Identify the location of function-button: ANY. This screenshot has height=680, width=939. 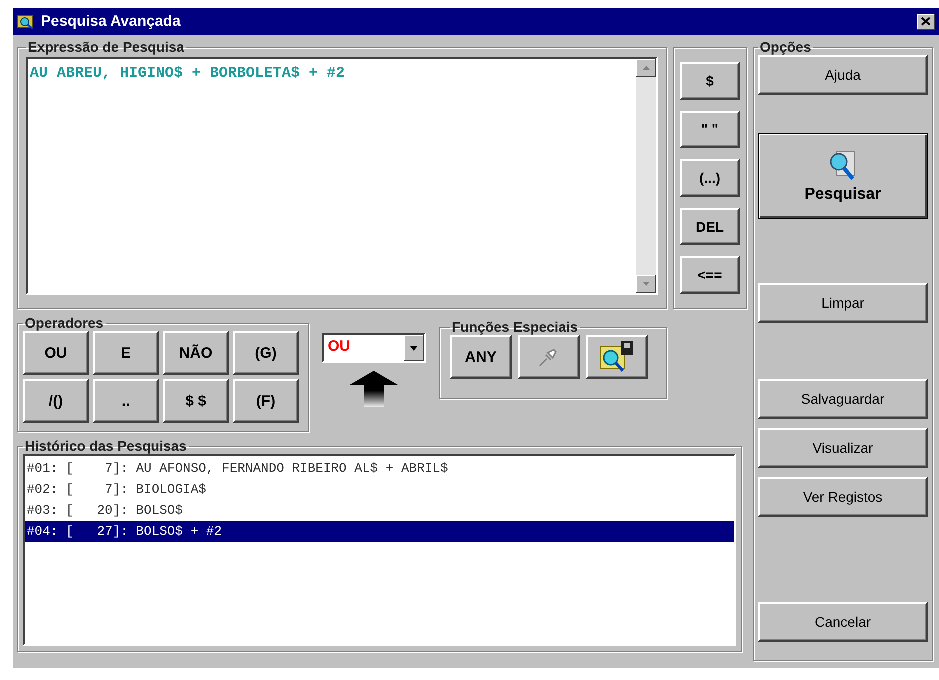
(481, 357).